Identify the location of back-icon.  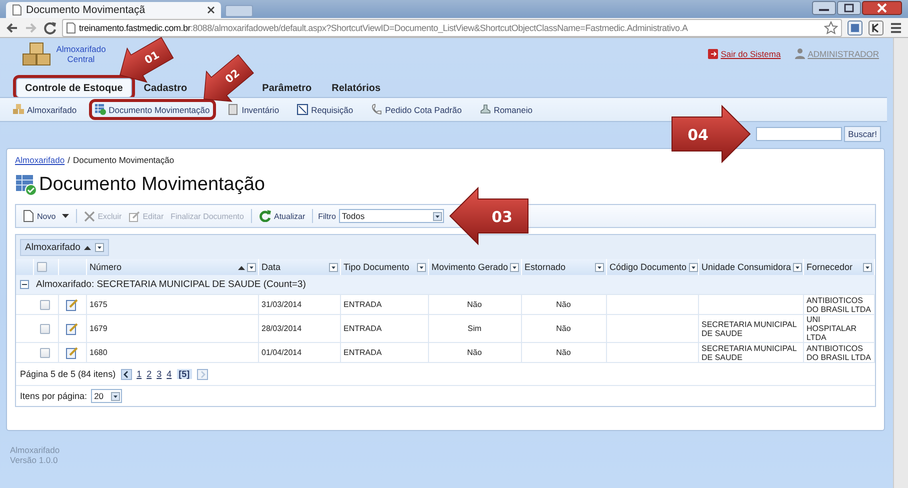
(12, 27).